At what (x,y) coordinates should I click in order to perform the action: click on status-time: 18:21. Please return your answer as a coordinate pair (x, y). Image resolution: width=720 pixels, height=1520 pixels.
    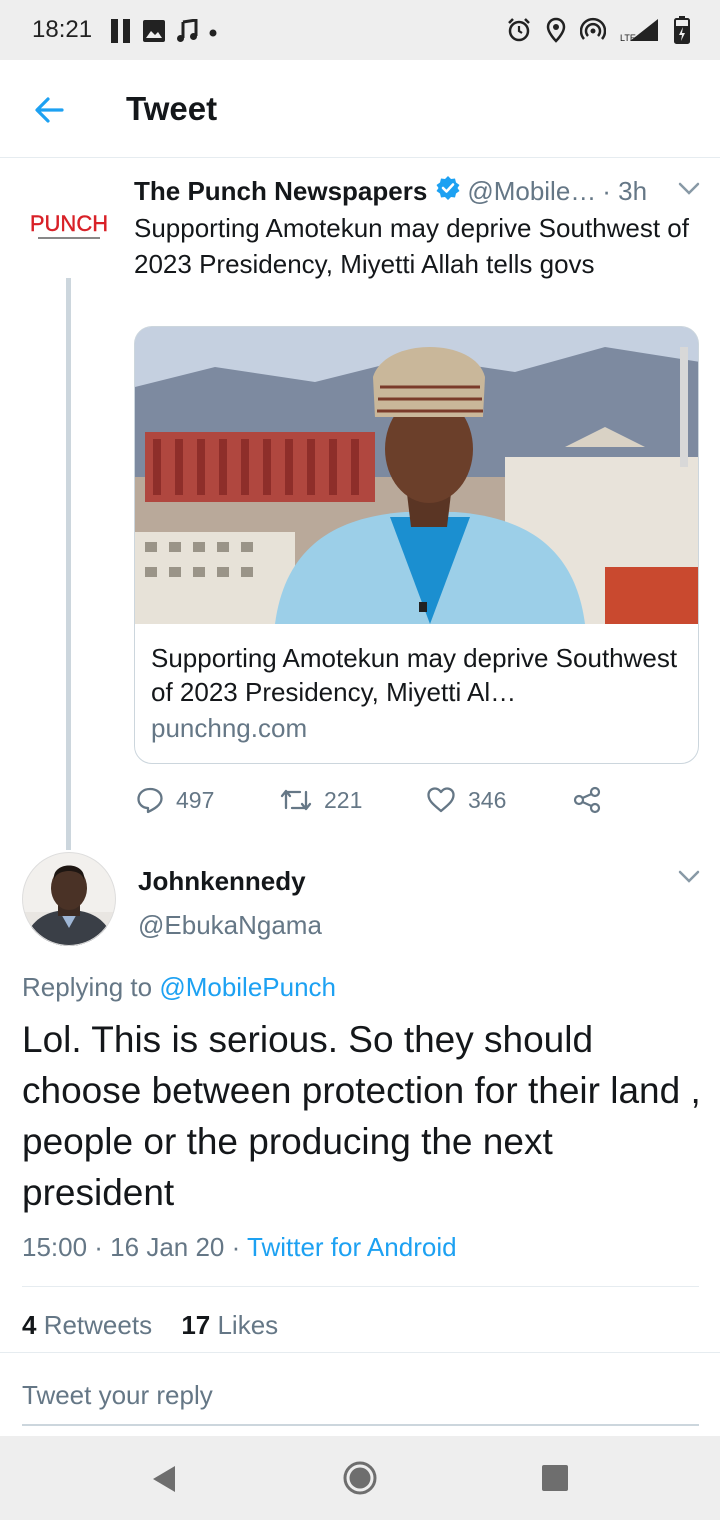
    Looking at the image, I should click on (62, 29).